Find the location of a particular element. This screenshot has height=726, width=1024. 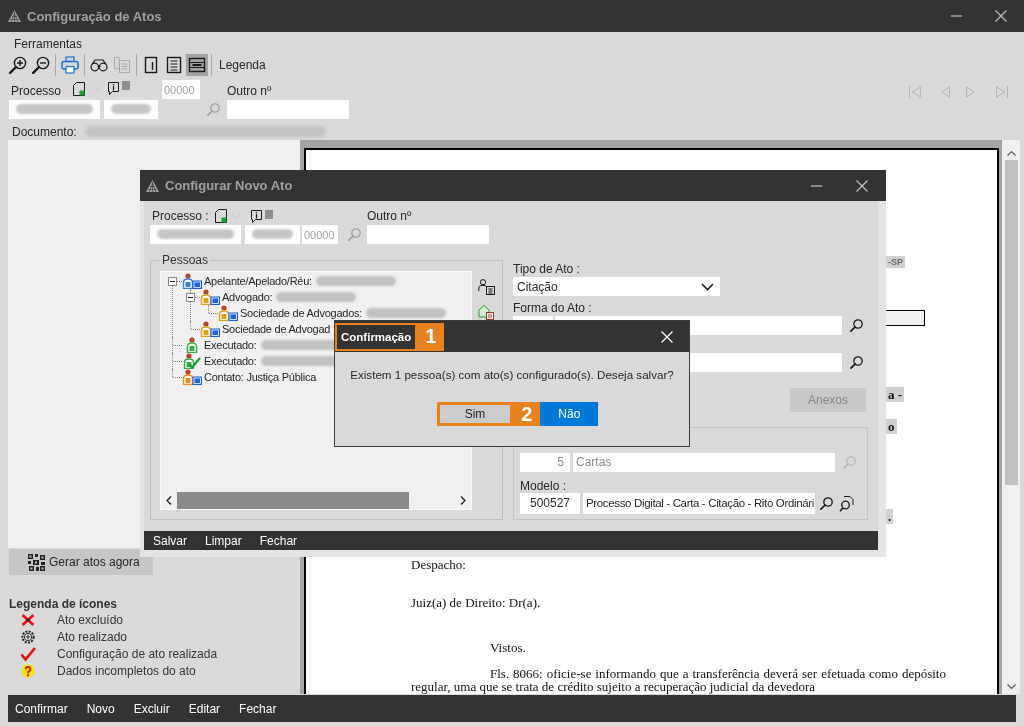

document-text: Fls. 8066: oficie-se informando que a transferência deverá ser efetuada como depósito regular, uma que se trata de crédito sujeito a recuperação judicial da devedora is located at coordinates (678, 680).